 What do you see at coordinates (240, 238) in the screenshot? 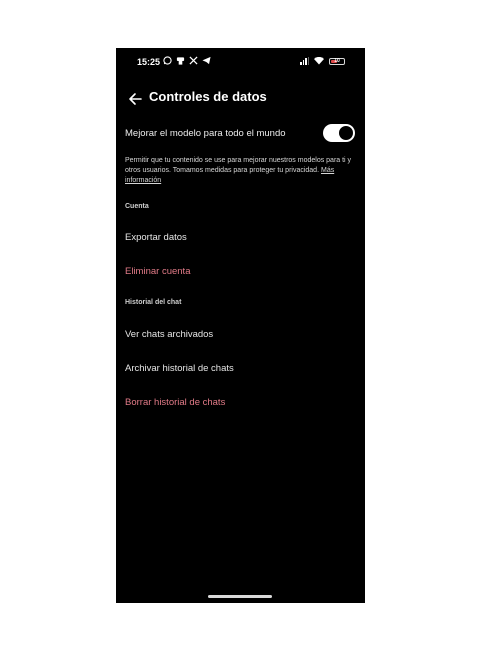
I see `export-data-button: Exportar datos` at bounding box center [240, 238].